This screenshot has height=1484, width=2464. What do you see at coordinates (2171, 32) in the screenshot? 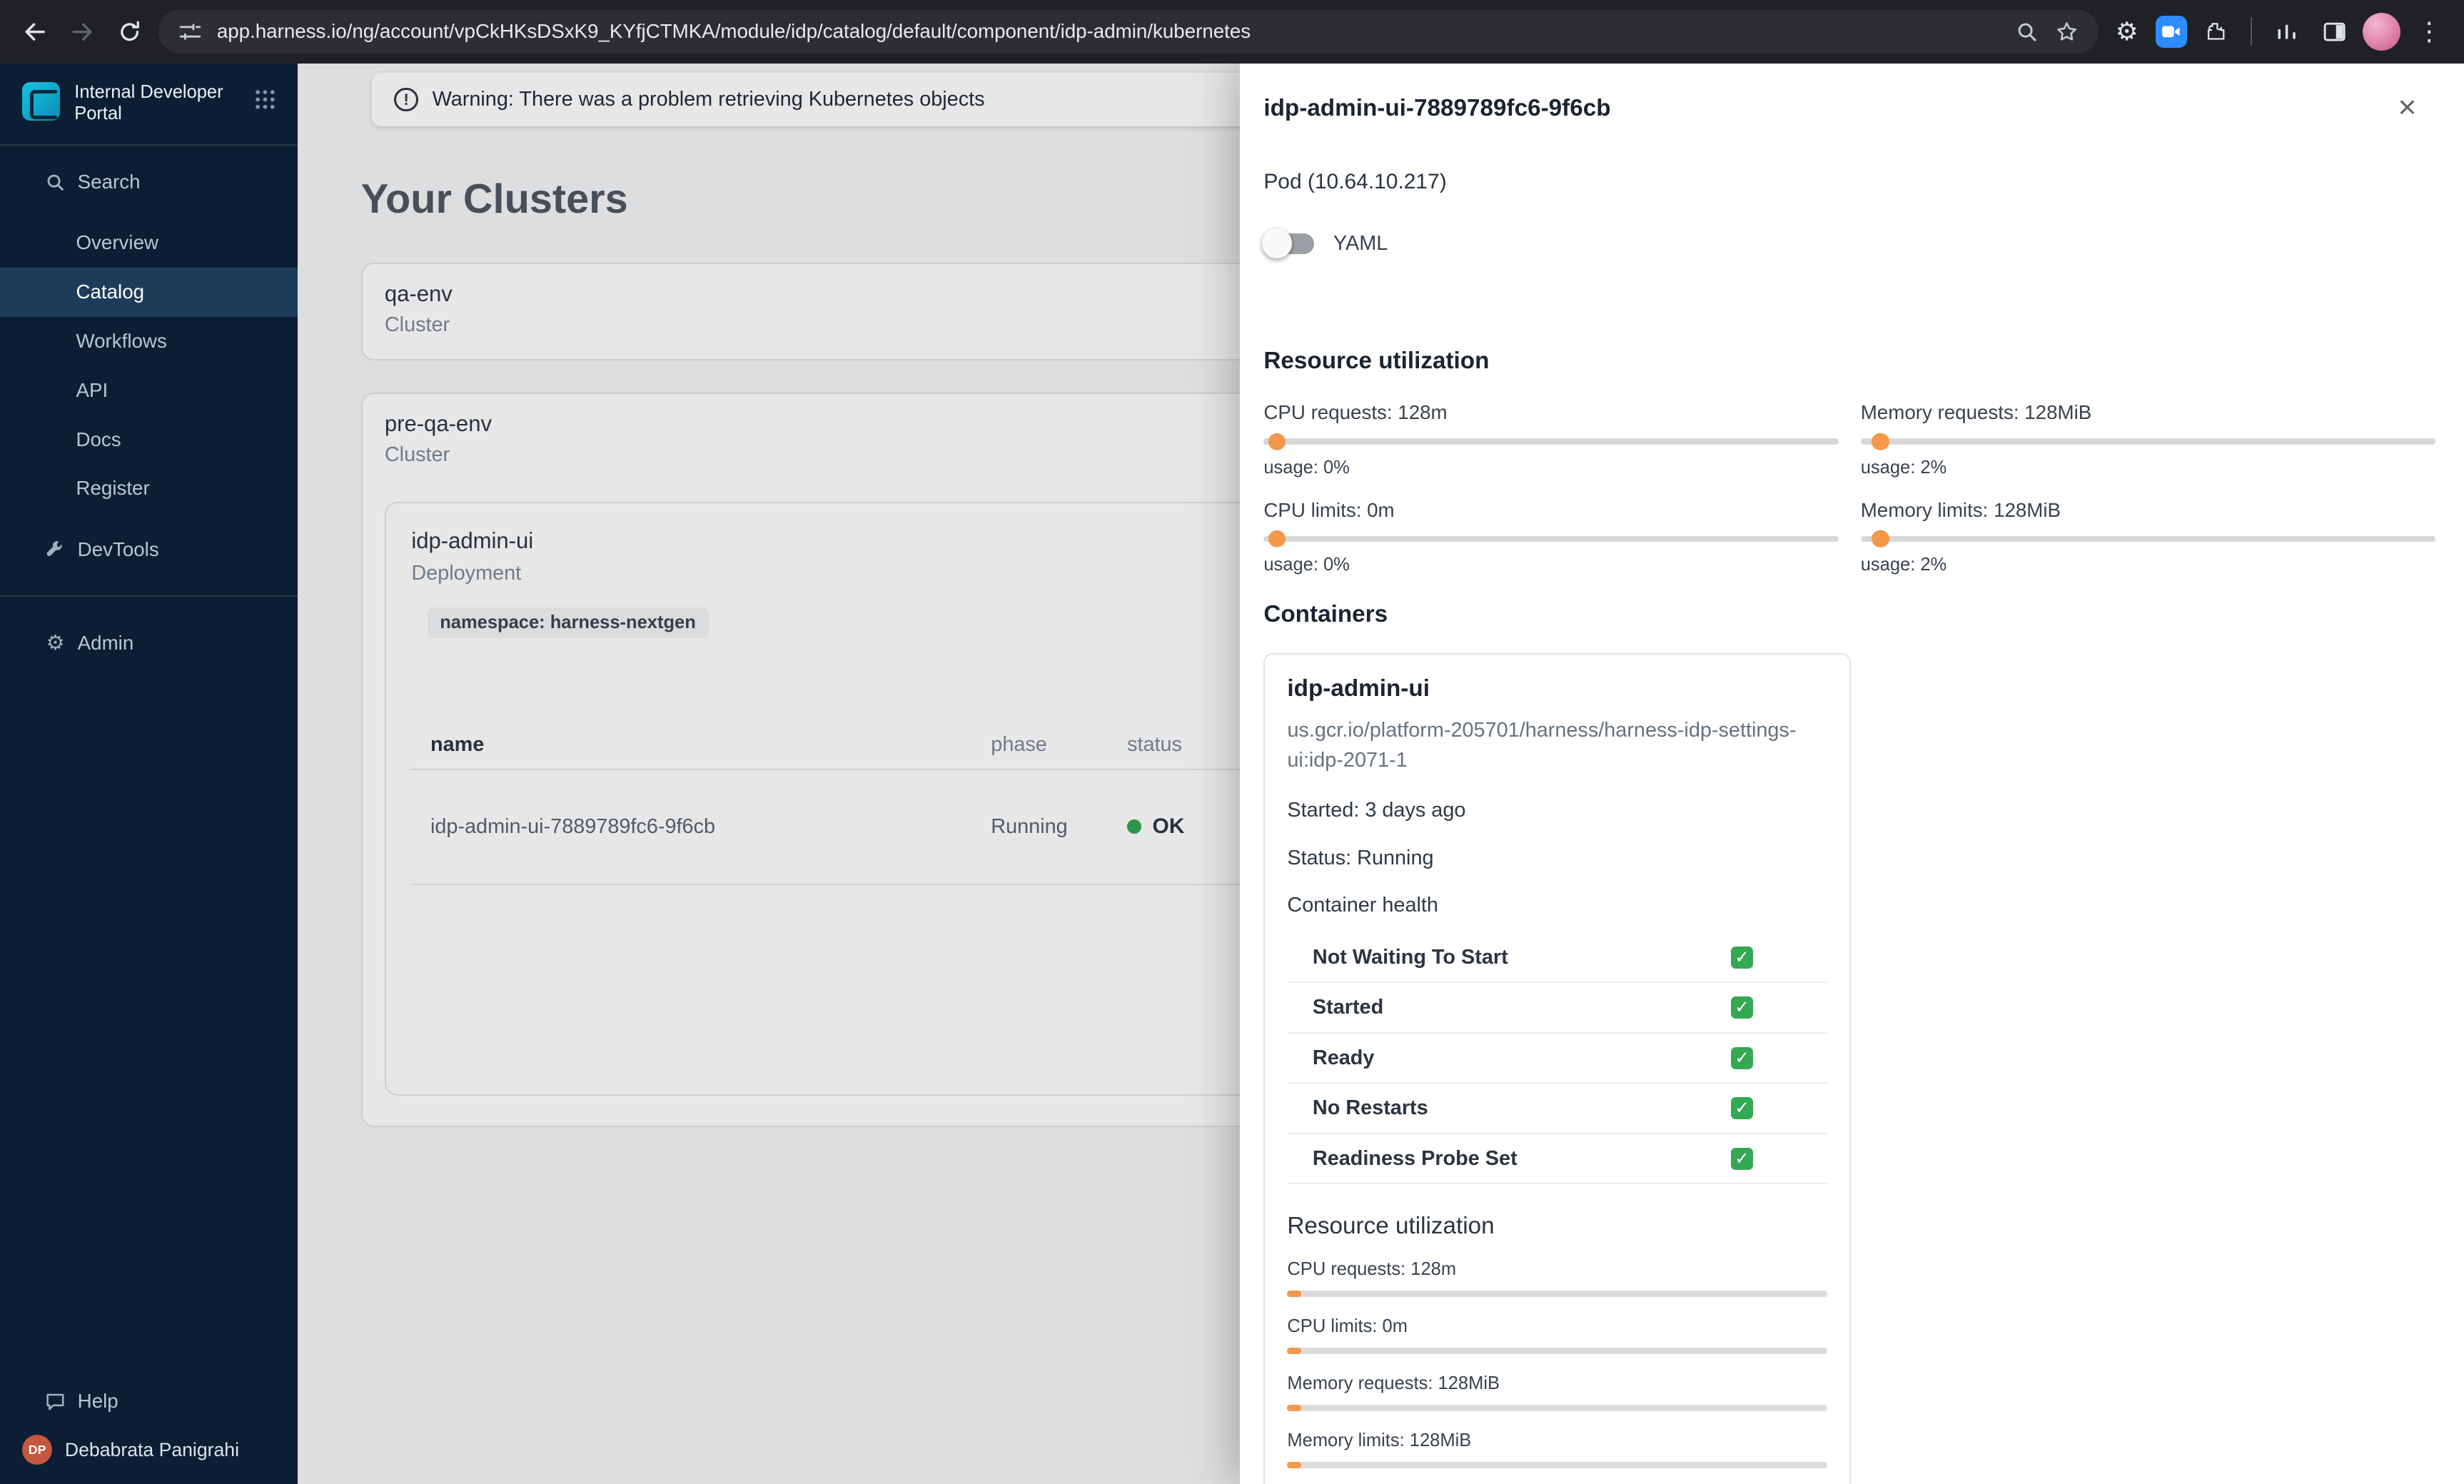
I see `zoom-extension-icon` at bounding box center [2171, 32].